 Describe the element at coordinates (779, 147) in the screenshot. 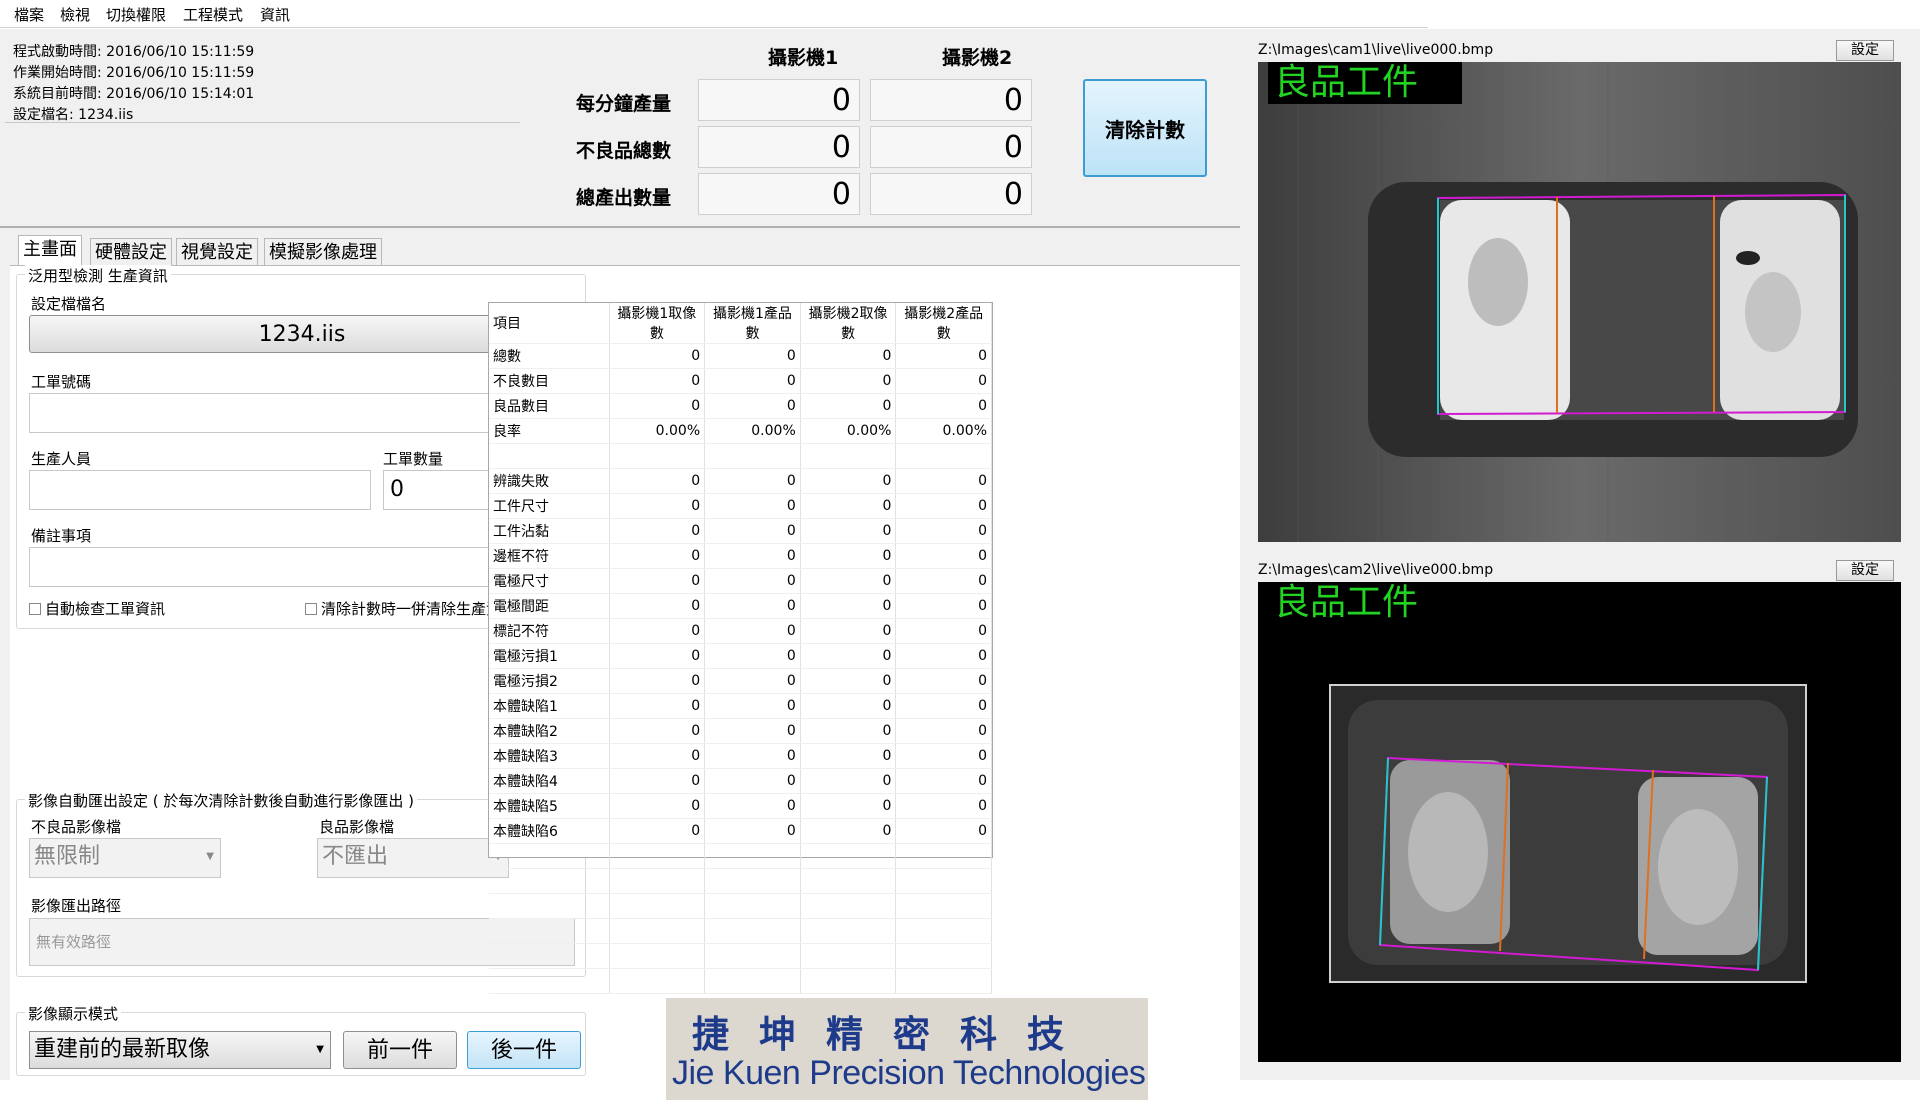

I see `cam1-defect-total: 0` at that location.